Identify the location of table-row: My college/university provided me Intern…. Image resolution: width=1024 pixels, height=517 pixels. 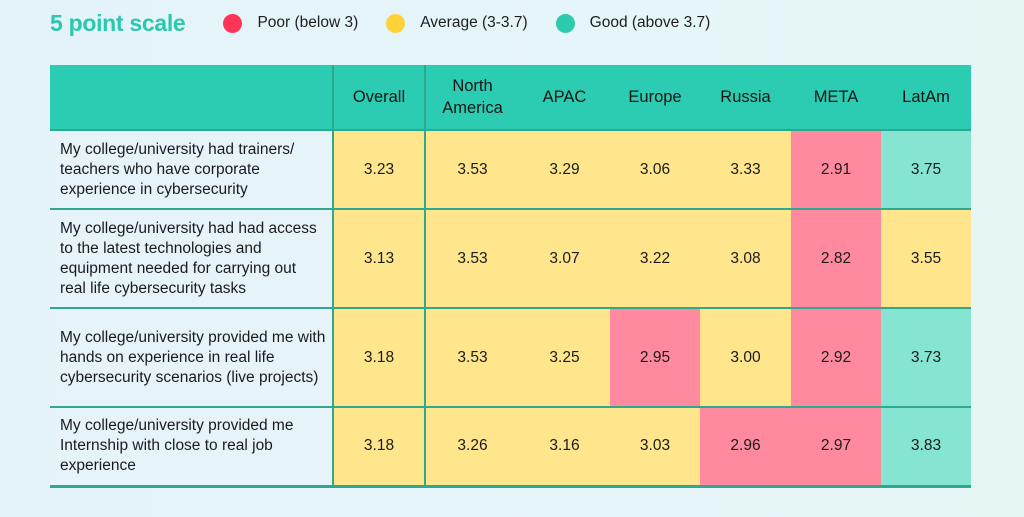
(510, 447).